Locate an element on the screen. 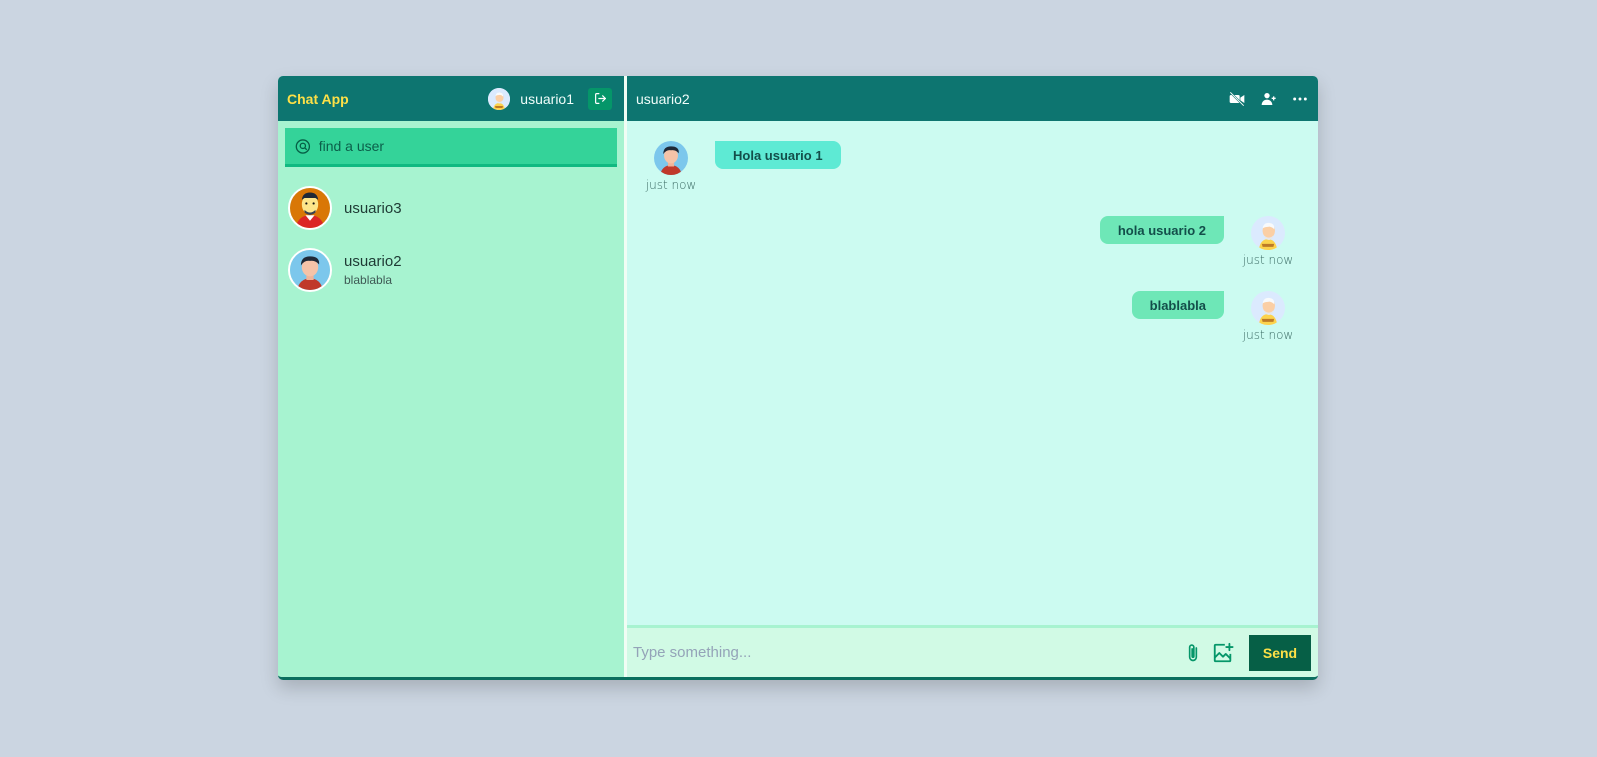 The width and height of the screenshot is (1597, 757). message-bubble: hola usuario 2 is located at coordinates (1161, 230).